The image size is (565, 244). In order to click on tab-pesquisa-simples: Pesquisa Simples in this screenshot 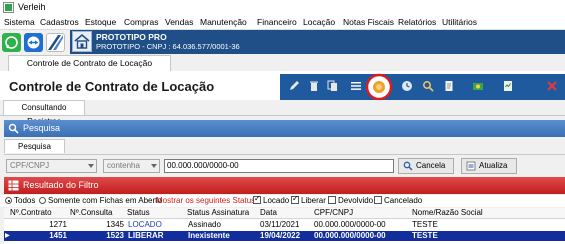, I will do `click(34, 151)`.